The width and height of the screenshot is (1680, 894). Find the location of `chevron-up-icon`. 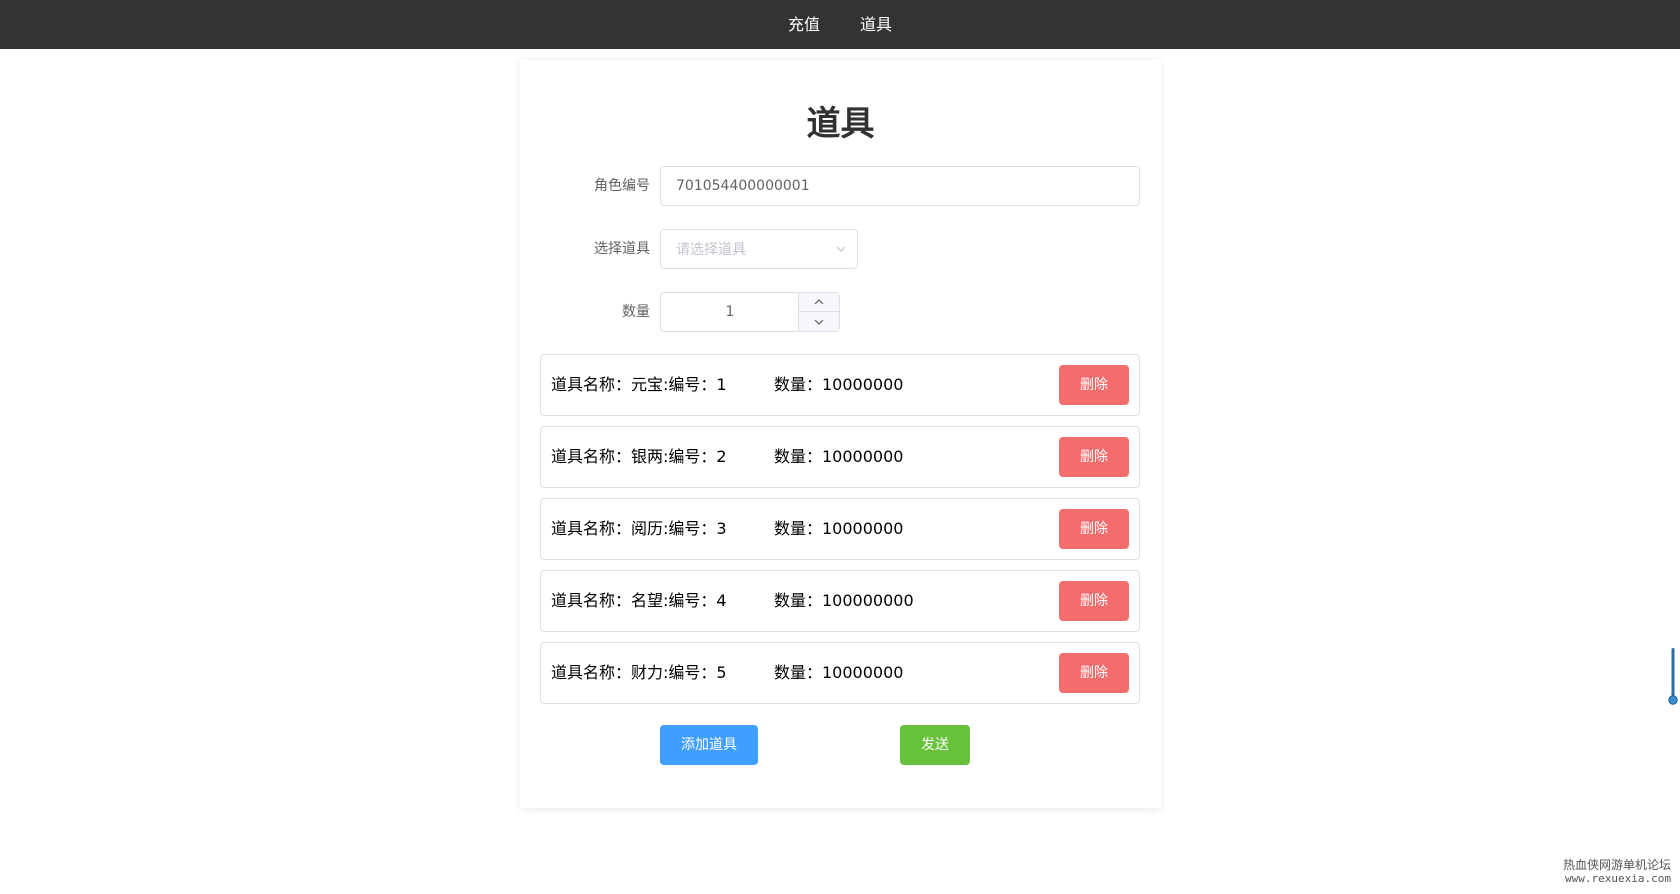

chevron-up-icon is located at coordinates (819, 302).